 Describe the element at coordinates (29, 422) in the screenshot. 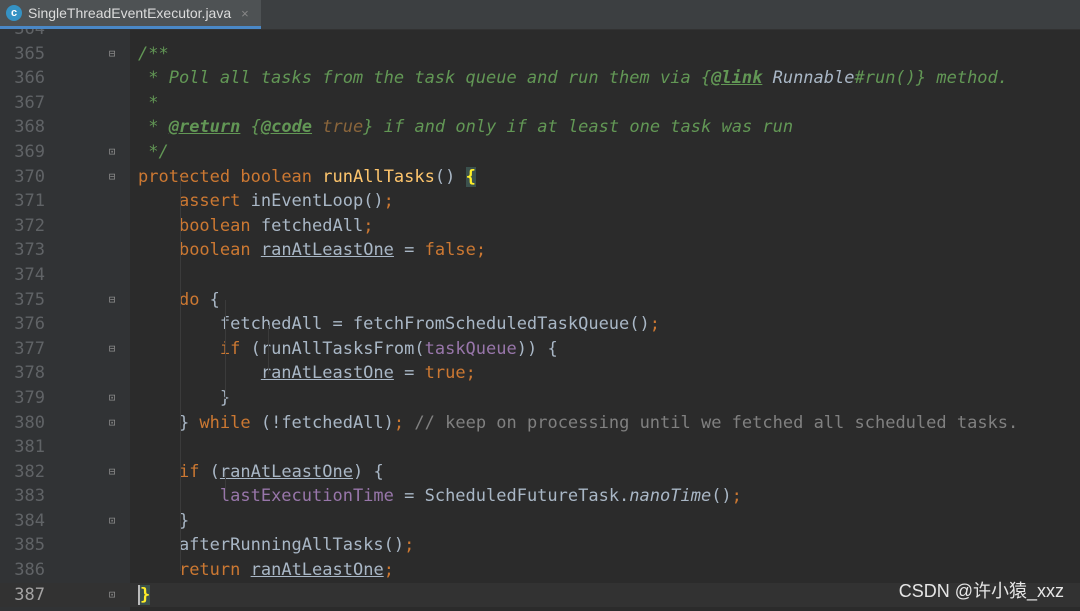

I see `line-number: 380` at that location.